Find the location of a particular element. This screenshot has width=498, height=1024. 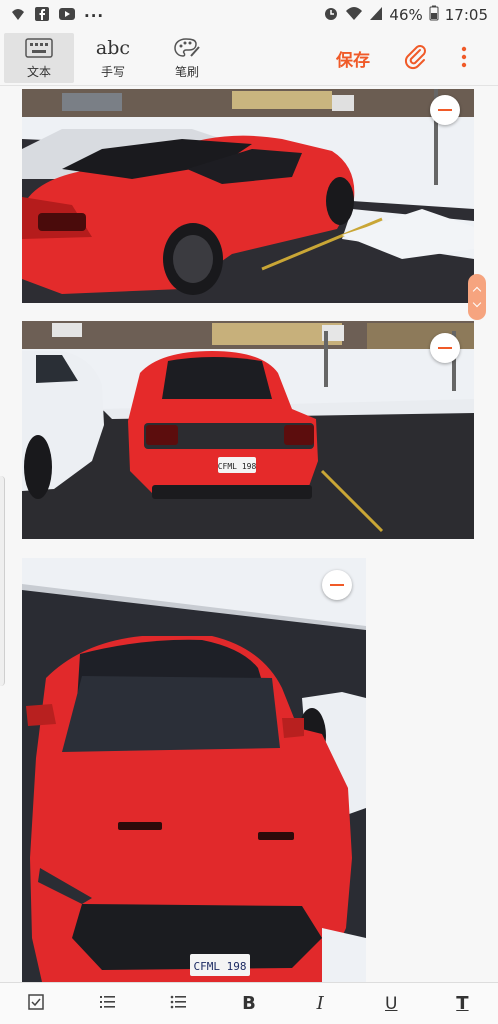

bold-button: B is located at coordinates (249, 1004).